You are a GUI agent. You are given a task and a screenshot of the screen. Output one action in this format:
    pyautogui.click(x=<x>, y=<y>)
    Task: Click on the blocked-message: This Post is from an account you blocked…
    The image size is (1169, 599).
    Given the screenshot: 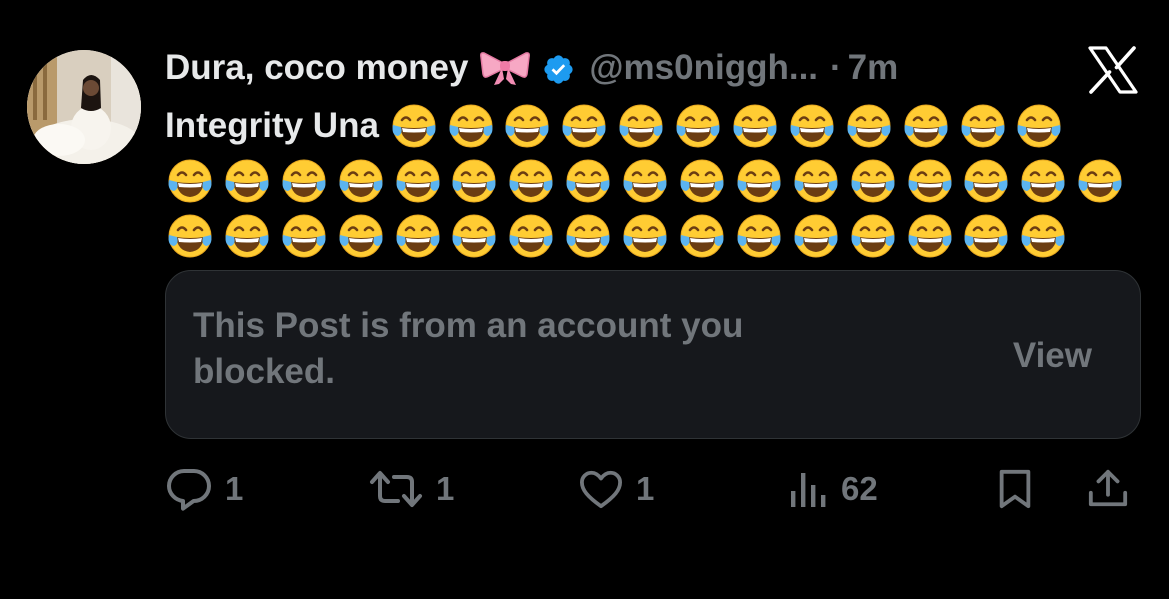 What is the action you would take?
    pyautogui.click(x=468, y=348)
    